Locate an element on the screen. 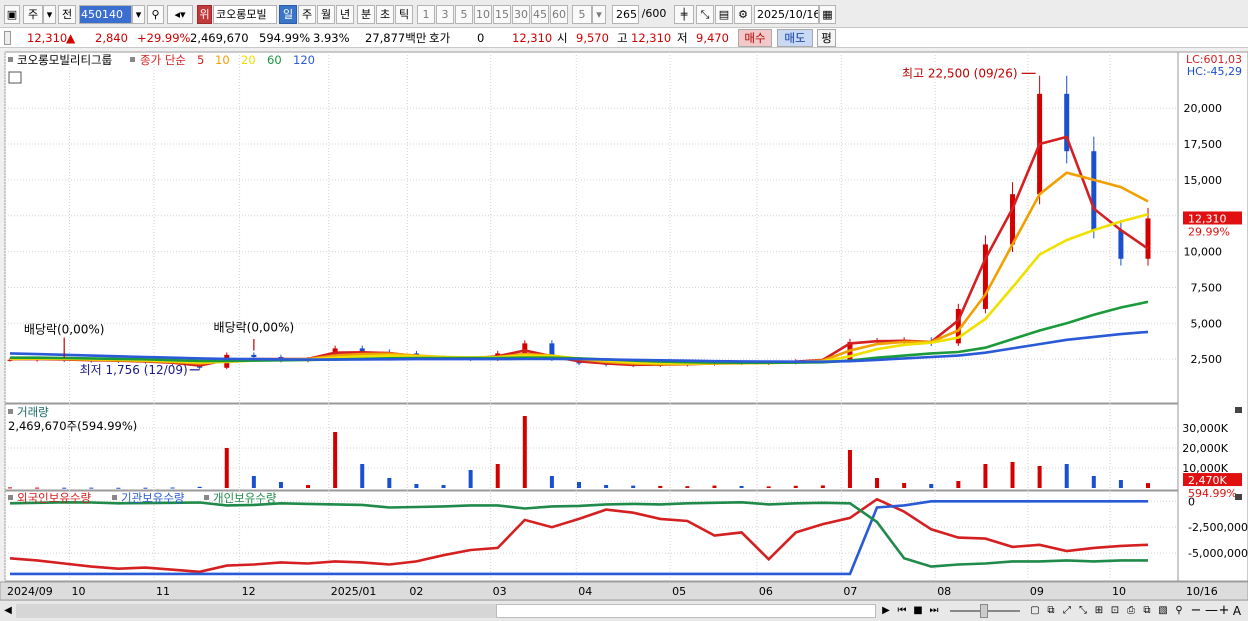 The height and width of the screenshot is (621, 1248). stop-icon: ■ is located at coordinates (918, 611).